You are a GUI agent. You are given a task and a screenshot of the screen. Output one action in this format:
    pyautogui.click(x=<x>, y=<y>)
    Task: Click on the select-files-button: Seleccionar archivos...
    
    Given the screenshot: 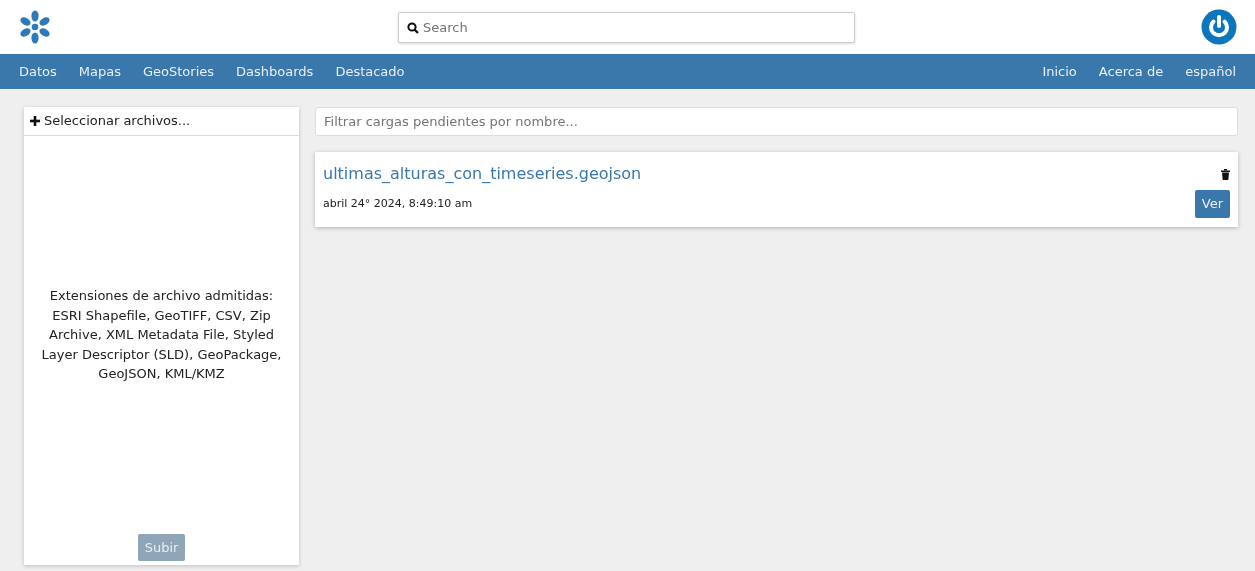 What is the action you would take?
    pyautogui.click(x=110, y=121)
    